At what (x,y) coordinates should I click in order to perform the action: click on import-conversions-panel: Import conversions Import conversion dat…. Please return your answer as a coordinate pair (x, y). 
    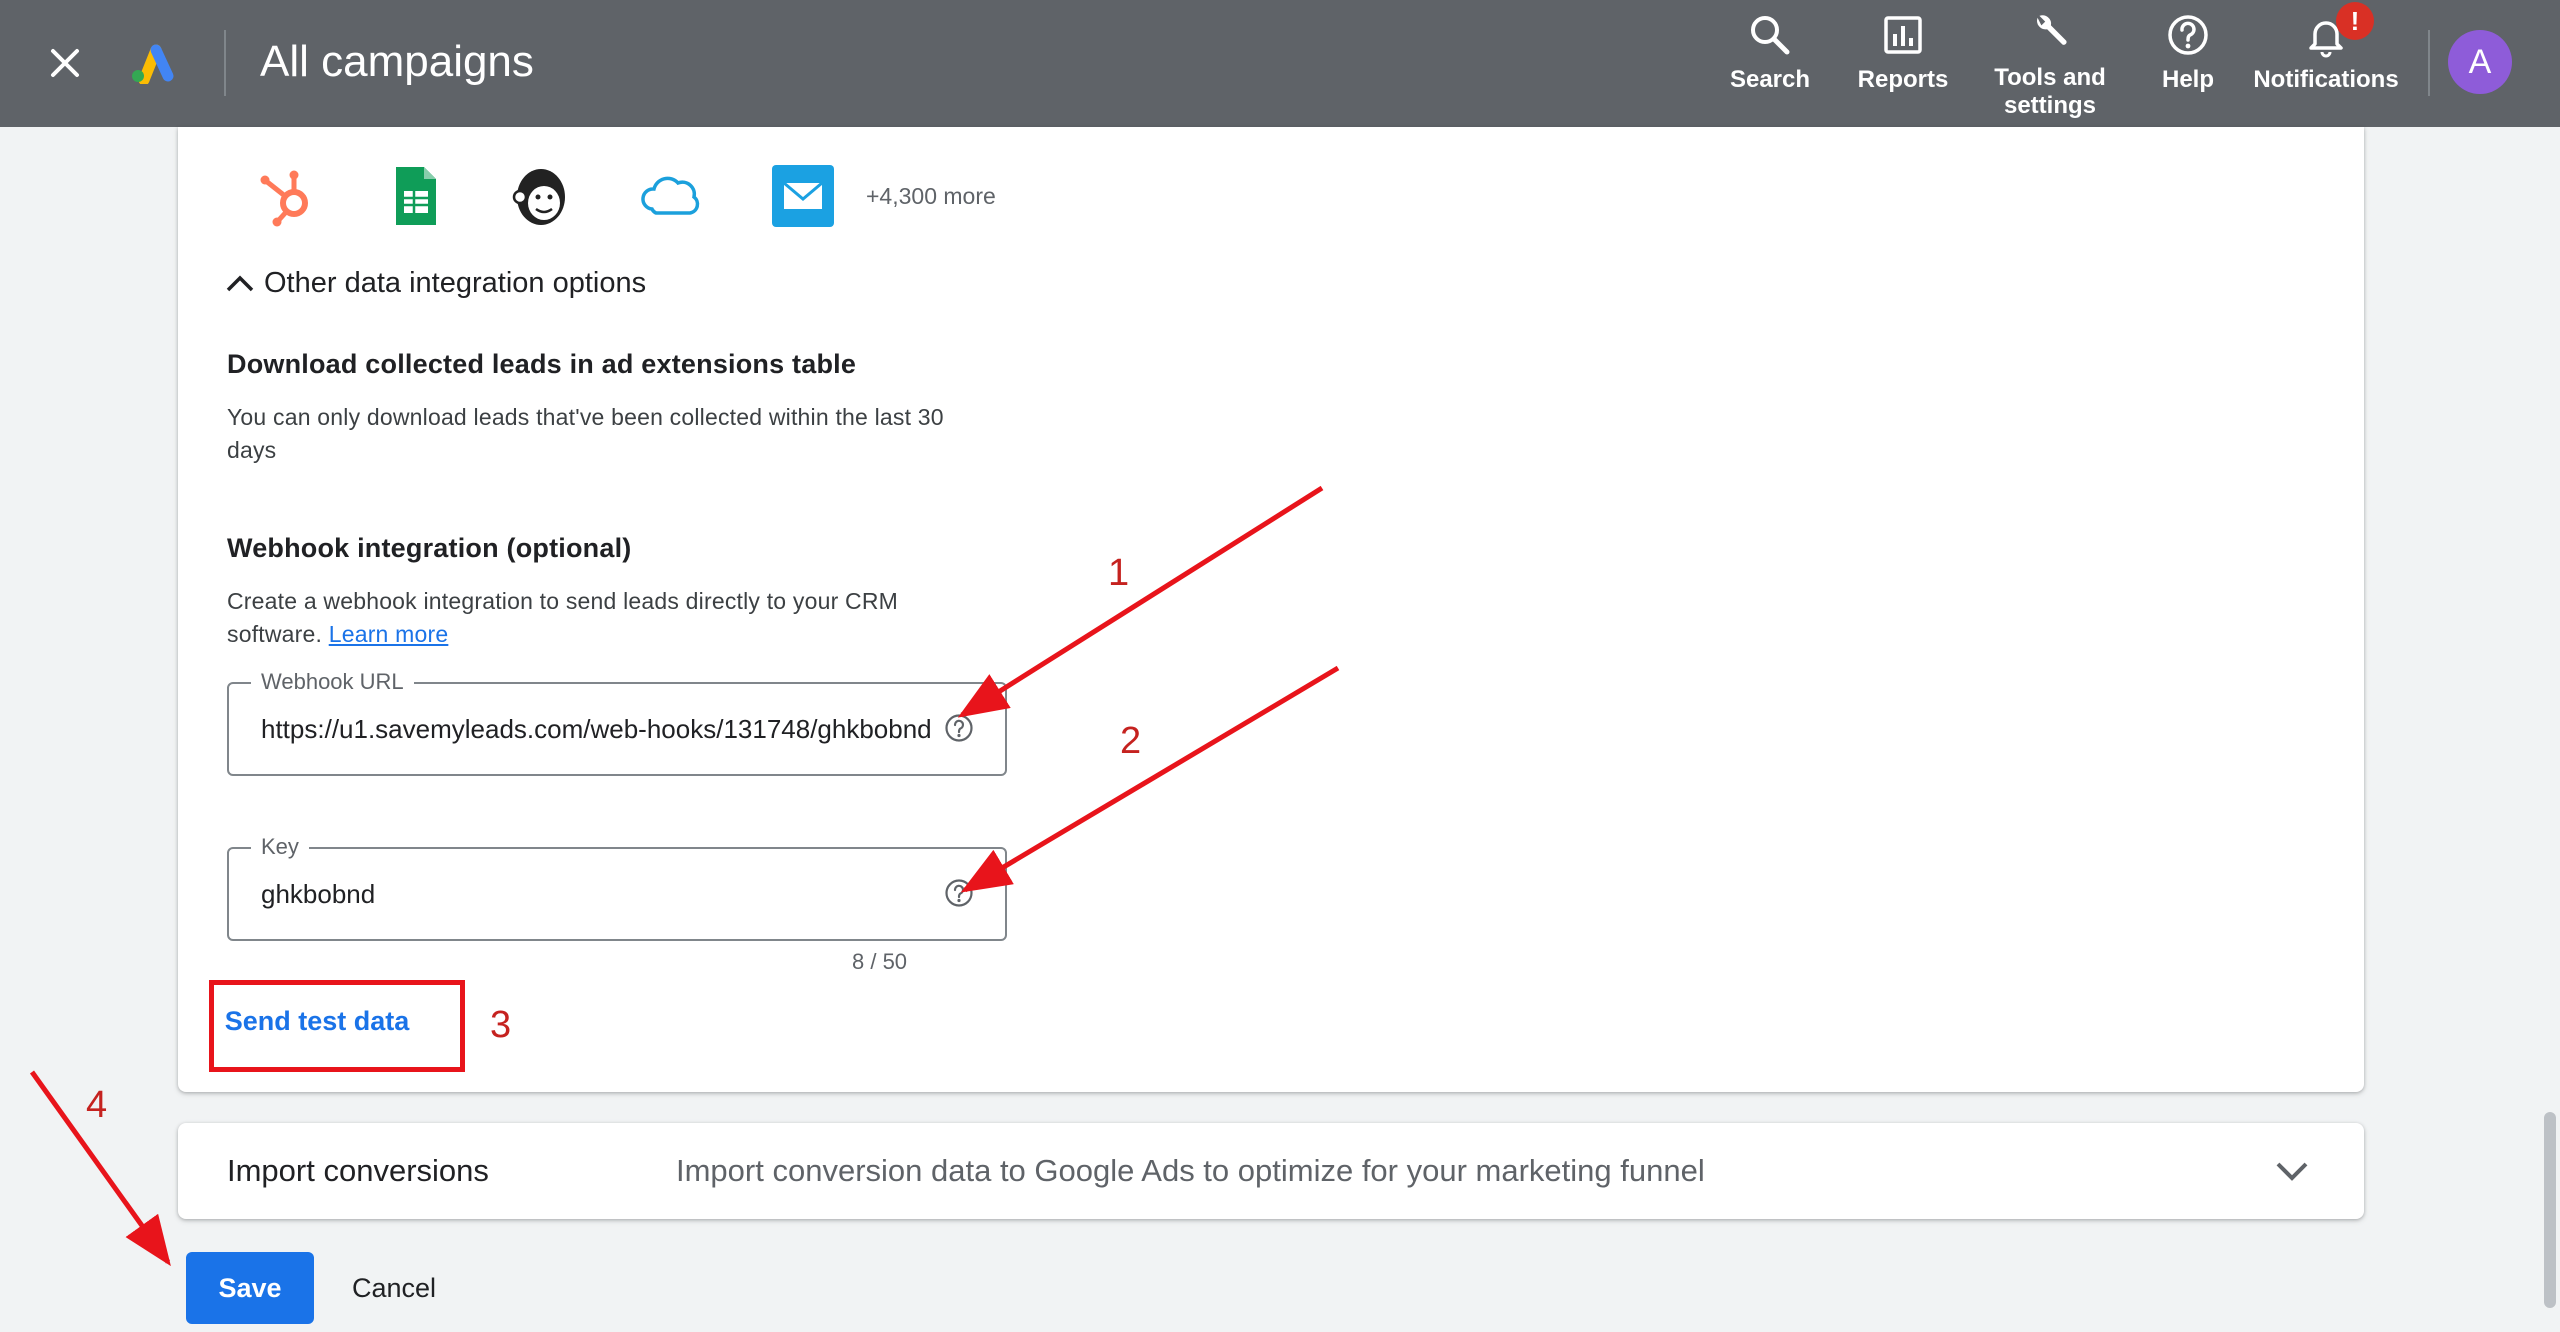
    Looking at the image, I should click on (1271, 1171).